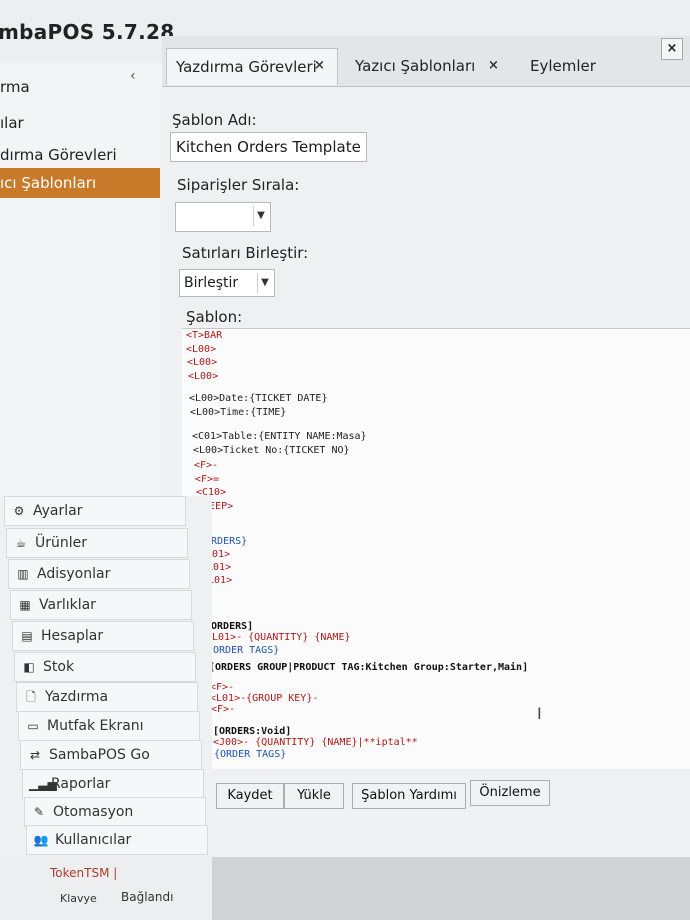 The height and width of the screenshot is (920, 690). I want to click on template-line: [ORDERS], so click(229, 626).